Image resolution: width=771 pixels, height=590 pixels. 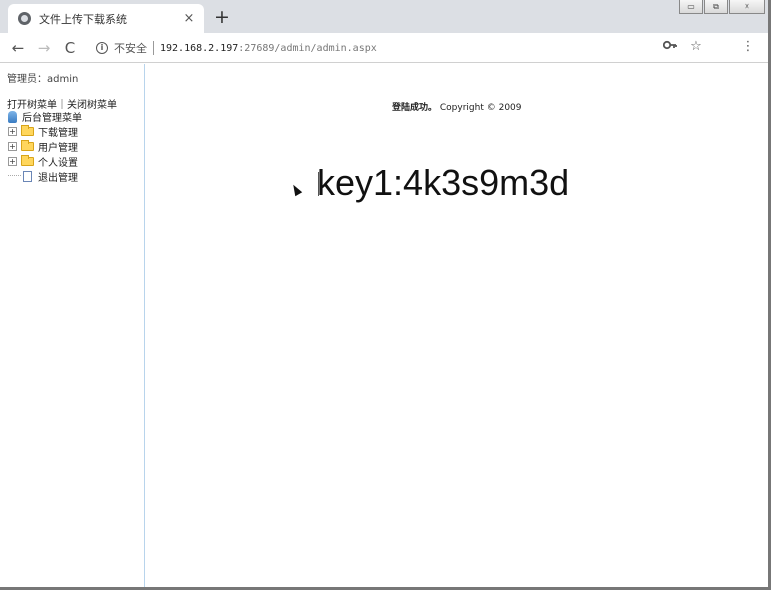 What do you see at coordinates (307, 48) in the screenshot?
I see `url-path: :27689/admin/admin.aspx` at bounding box center [307, 48].